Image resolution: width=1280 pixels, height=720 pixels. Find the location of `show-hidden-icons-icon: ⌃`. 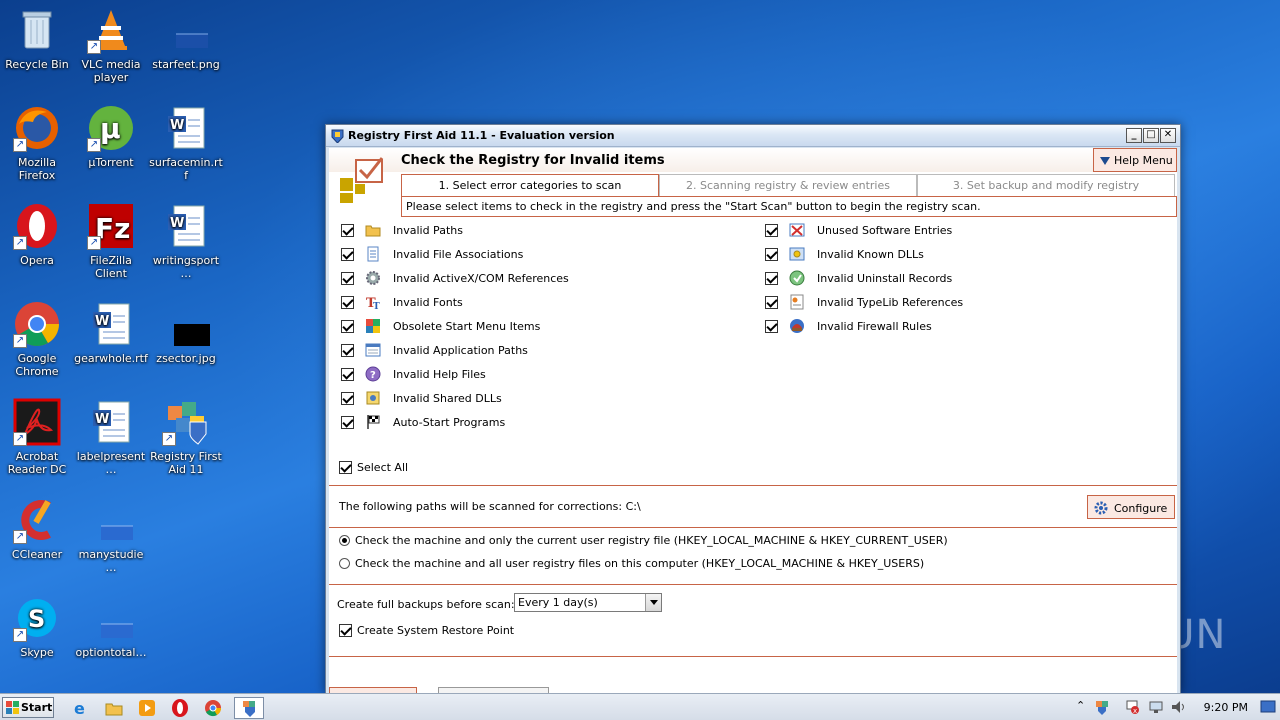

show-hidden-icons-icon: ⌃ is located at coordinates (1080, 705).